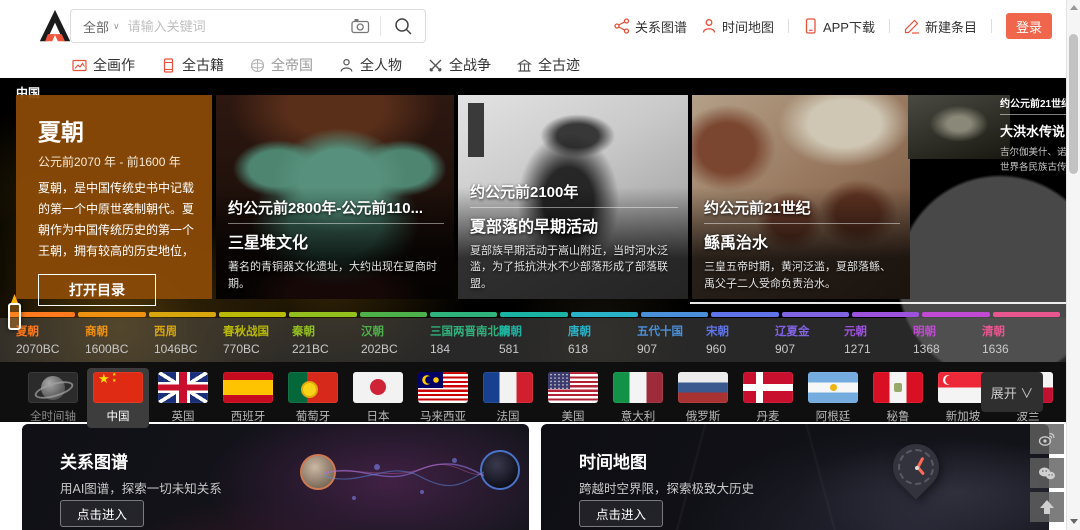  Describe the element at coordinates (313, 417) in the screenshot. I see `country-label: 葡萄牙` at that location.